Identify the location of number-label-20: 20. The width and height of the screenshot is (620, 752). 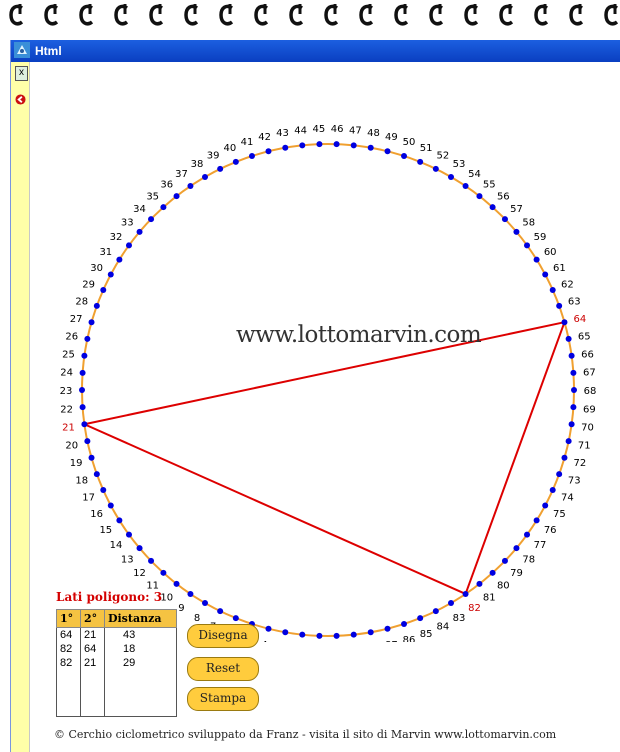
(71, 445).